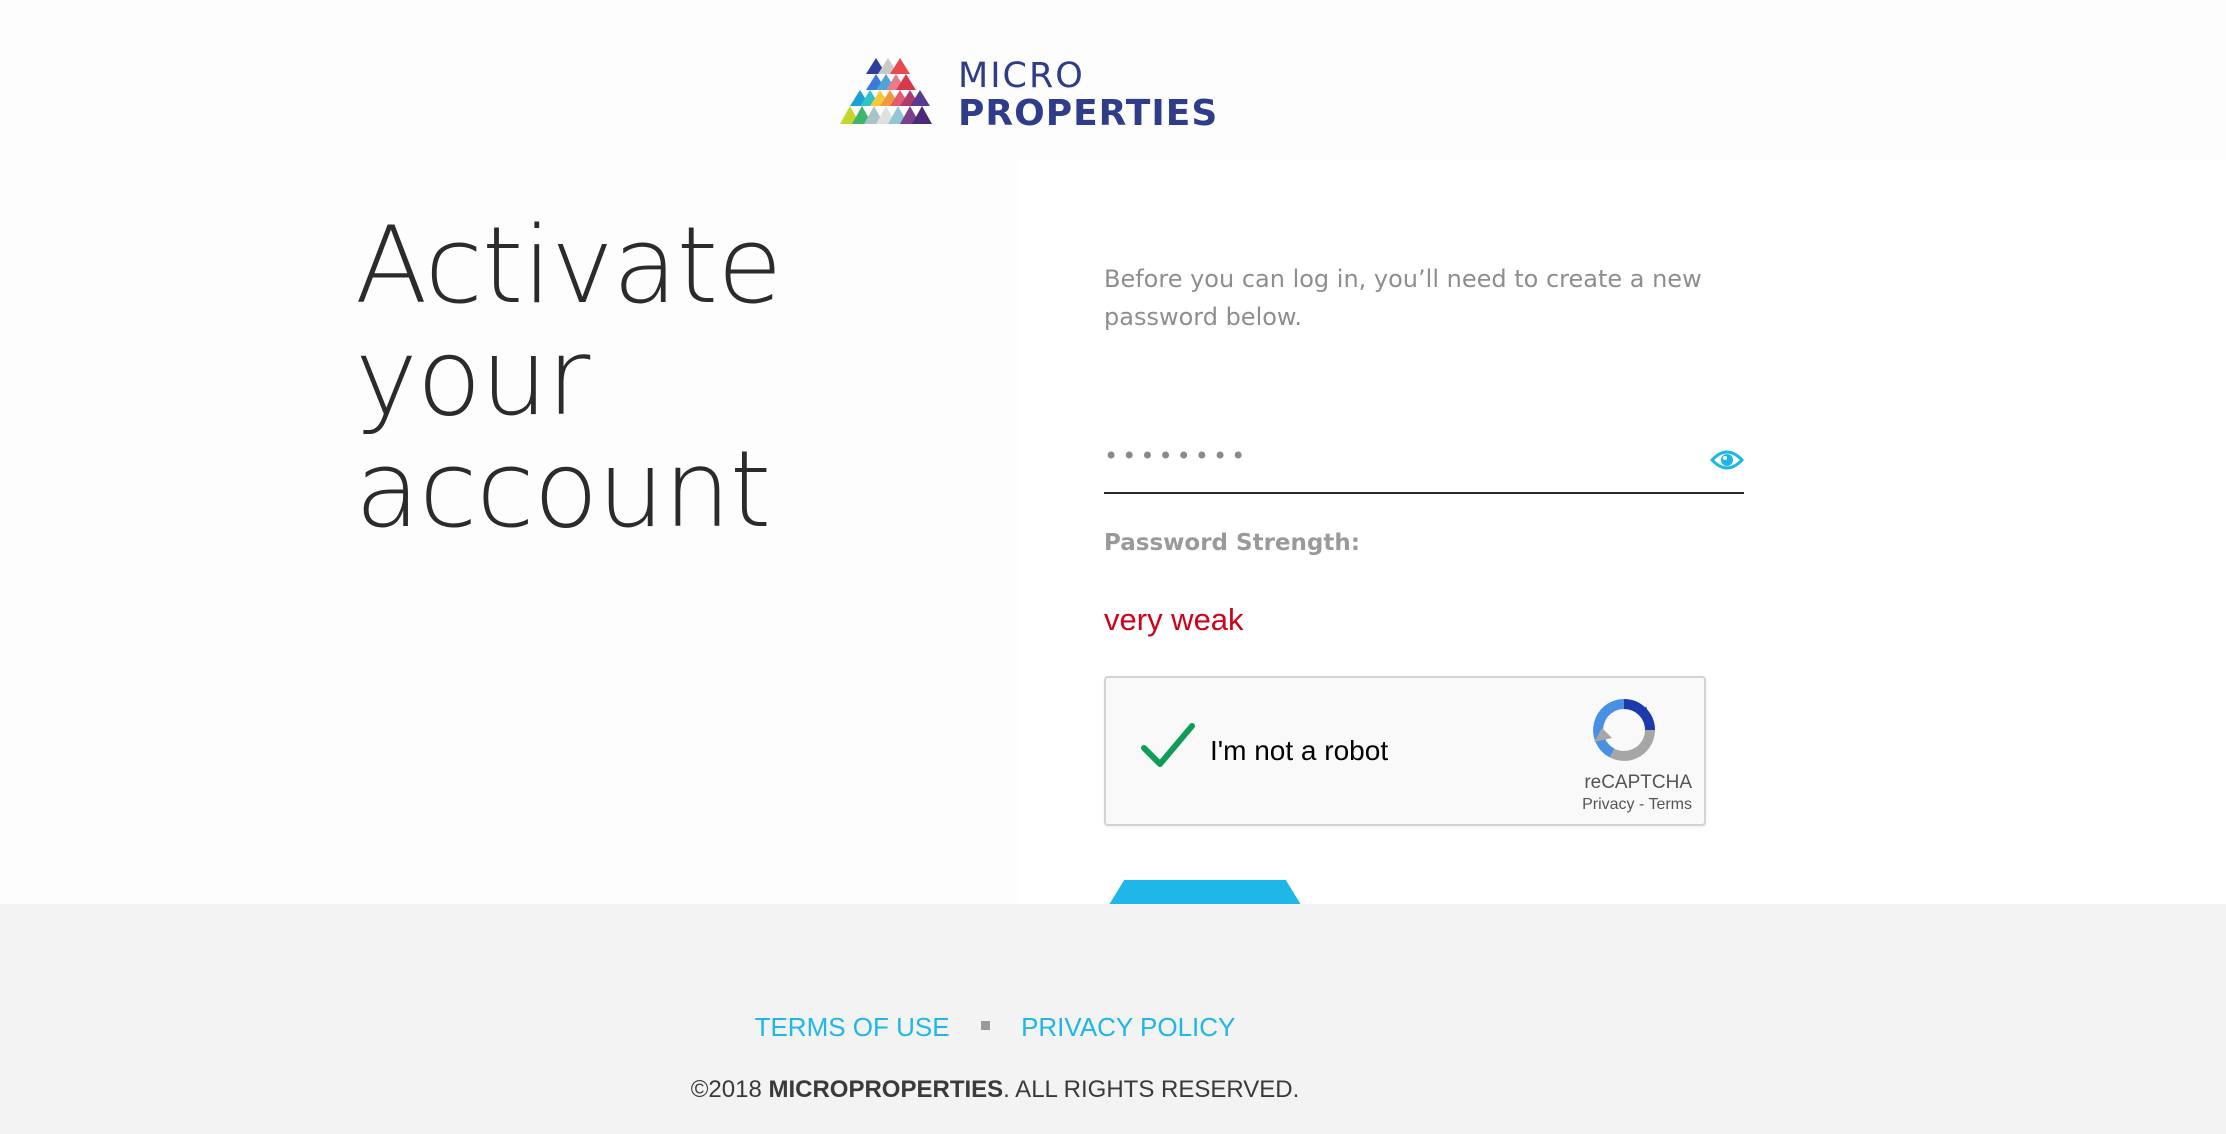 The image size is (2226, 1134). I want to click on password-strength-label: Password Strength:, so click(1232, 543).